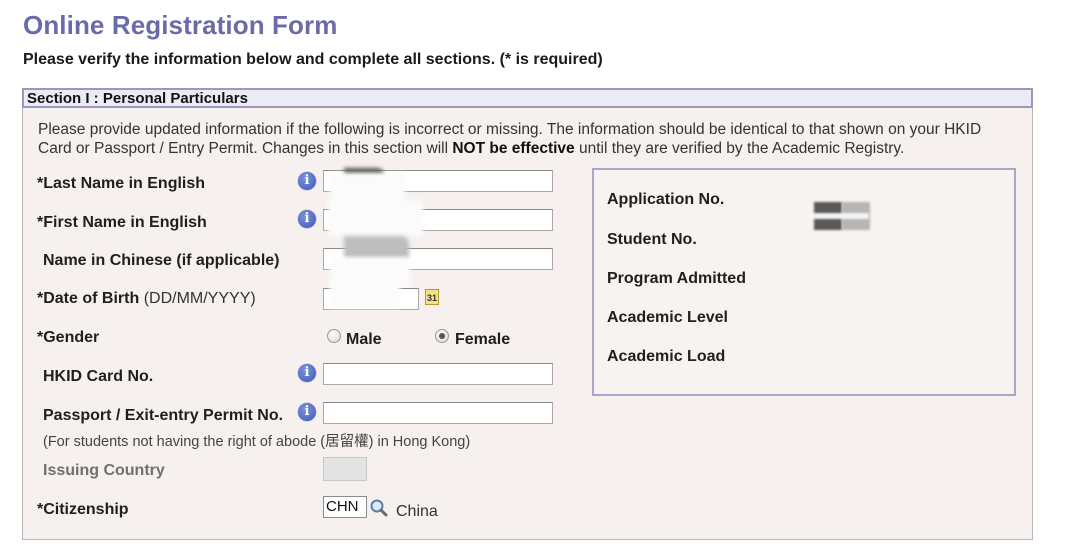  What do you see at coordinates (163, 415) in the screenshot?
I see `passport-label: Passport / Exit-entry Permit No.` at bounding box center [163, 415].